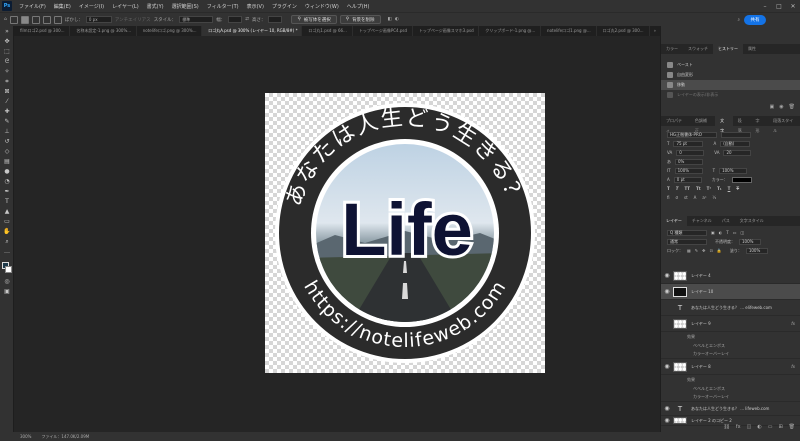 The height and width of the screenshot is (441, 800). What do you see at coordinates (719, 250) in the screenshot?
I see `lock-all-icon: 🔒` at bounding box center [719, 250].